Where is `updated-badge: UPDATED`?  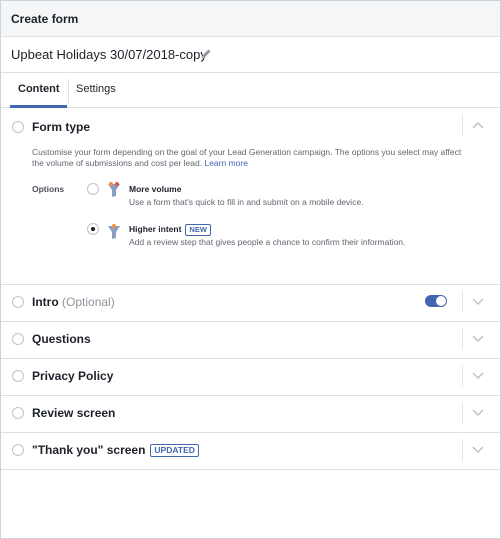 updated-badge: UPDATED is located at coordinates (174, 451).